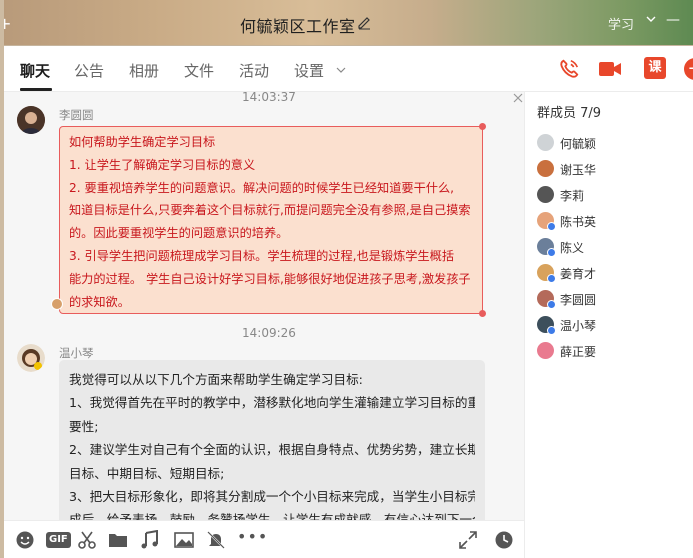 The height and width of the screenshot is (558, 693). I want to click on message-line: 成后，给予表扬、鼓励、务赞扬学生，让学生有成就感，有信心达到下一个, so click(272, 516).